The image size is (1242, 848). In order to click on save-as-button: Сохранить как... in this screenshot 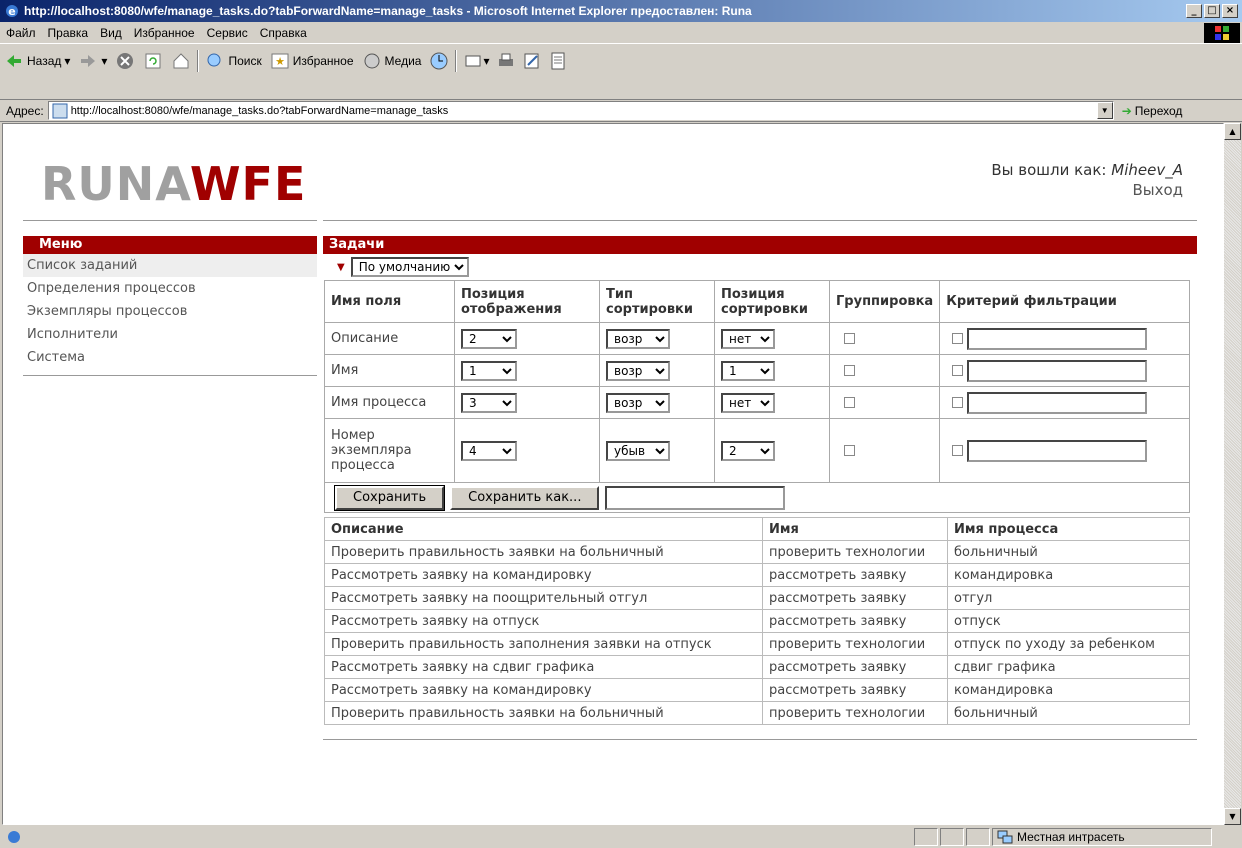, I will do `click(525, 497)`.